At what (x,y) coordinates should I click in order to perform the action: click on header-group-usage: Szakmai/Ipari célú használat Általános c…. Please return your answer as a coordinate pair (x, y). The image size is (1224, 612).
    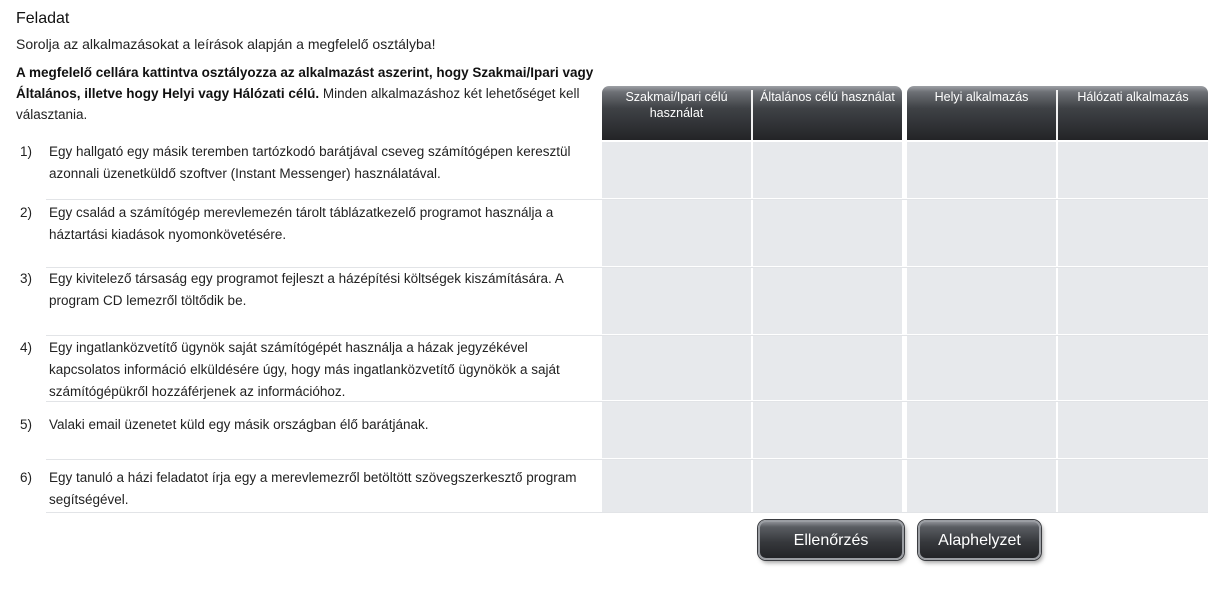
    Looking at the image, I should click on (752, 113).